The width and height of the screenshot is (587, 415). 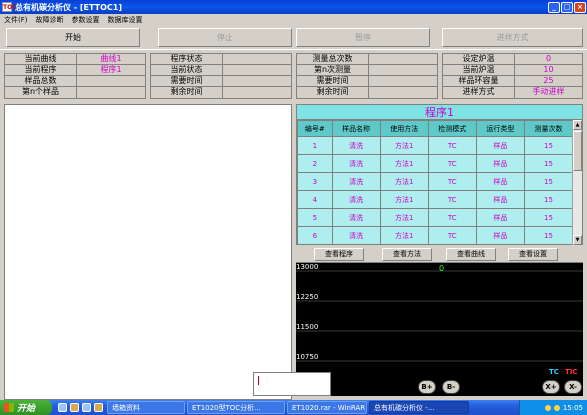 I want to click on windows-flag-icon, so click(x=9, y=407).